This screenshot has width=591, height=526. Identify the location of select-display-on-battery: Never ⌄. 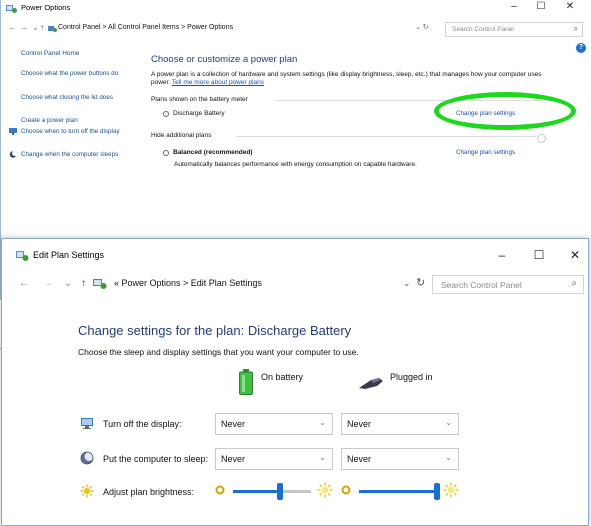
(274, 424).